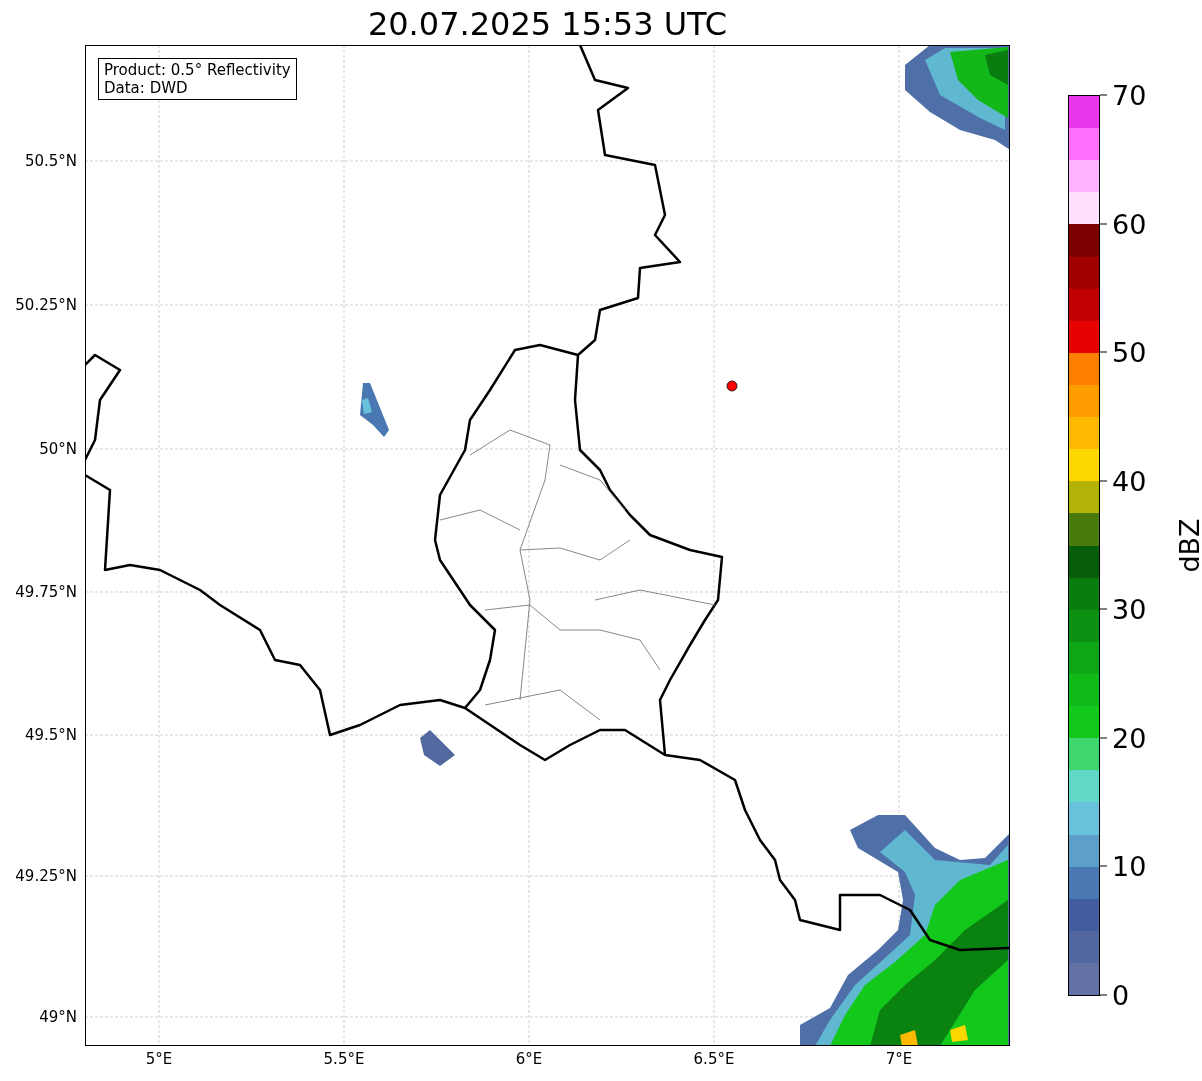 The width and height of the screenshot is (1202, 1081). I want to click on tick-label: 5°E, so click(159, 1059).